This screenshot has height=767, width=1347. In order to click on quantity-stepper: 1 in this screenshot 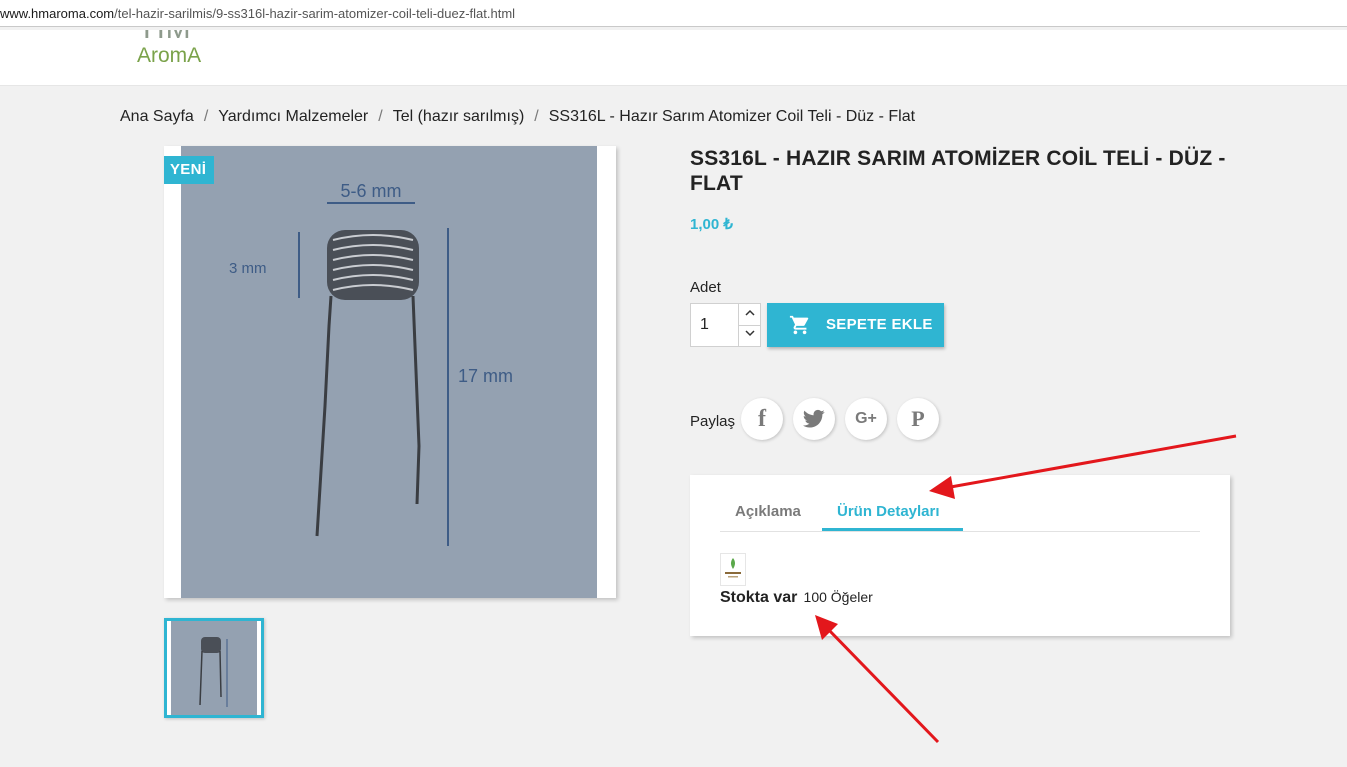, I will do `click(725, 325)`.